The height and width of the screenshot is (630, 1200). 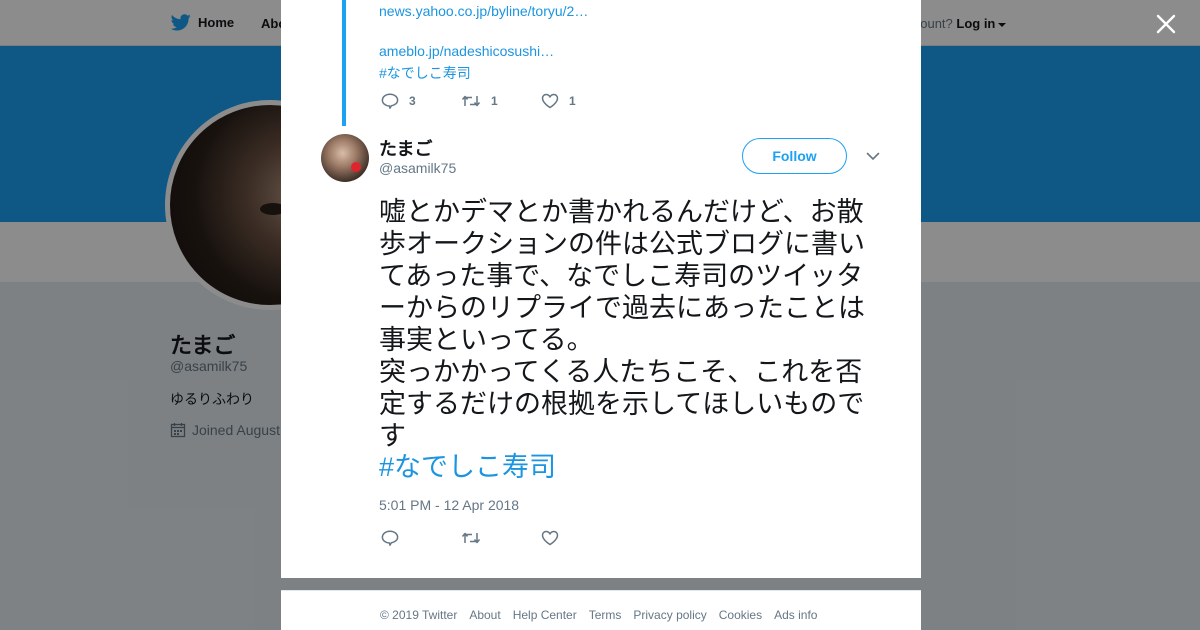 What do you see at coordinates (605, 615) in the screenshot?
I see `footer-link-terms: Terms` at bounding box center [605, 615].